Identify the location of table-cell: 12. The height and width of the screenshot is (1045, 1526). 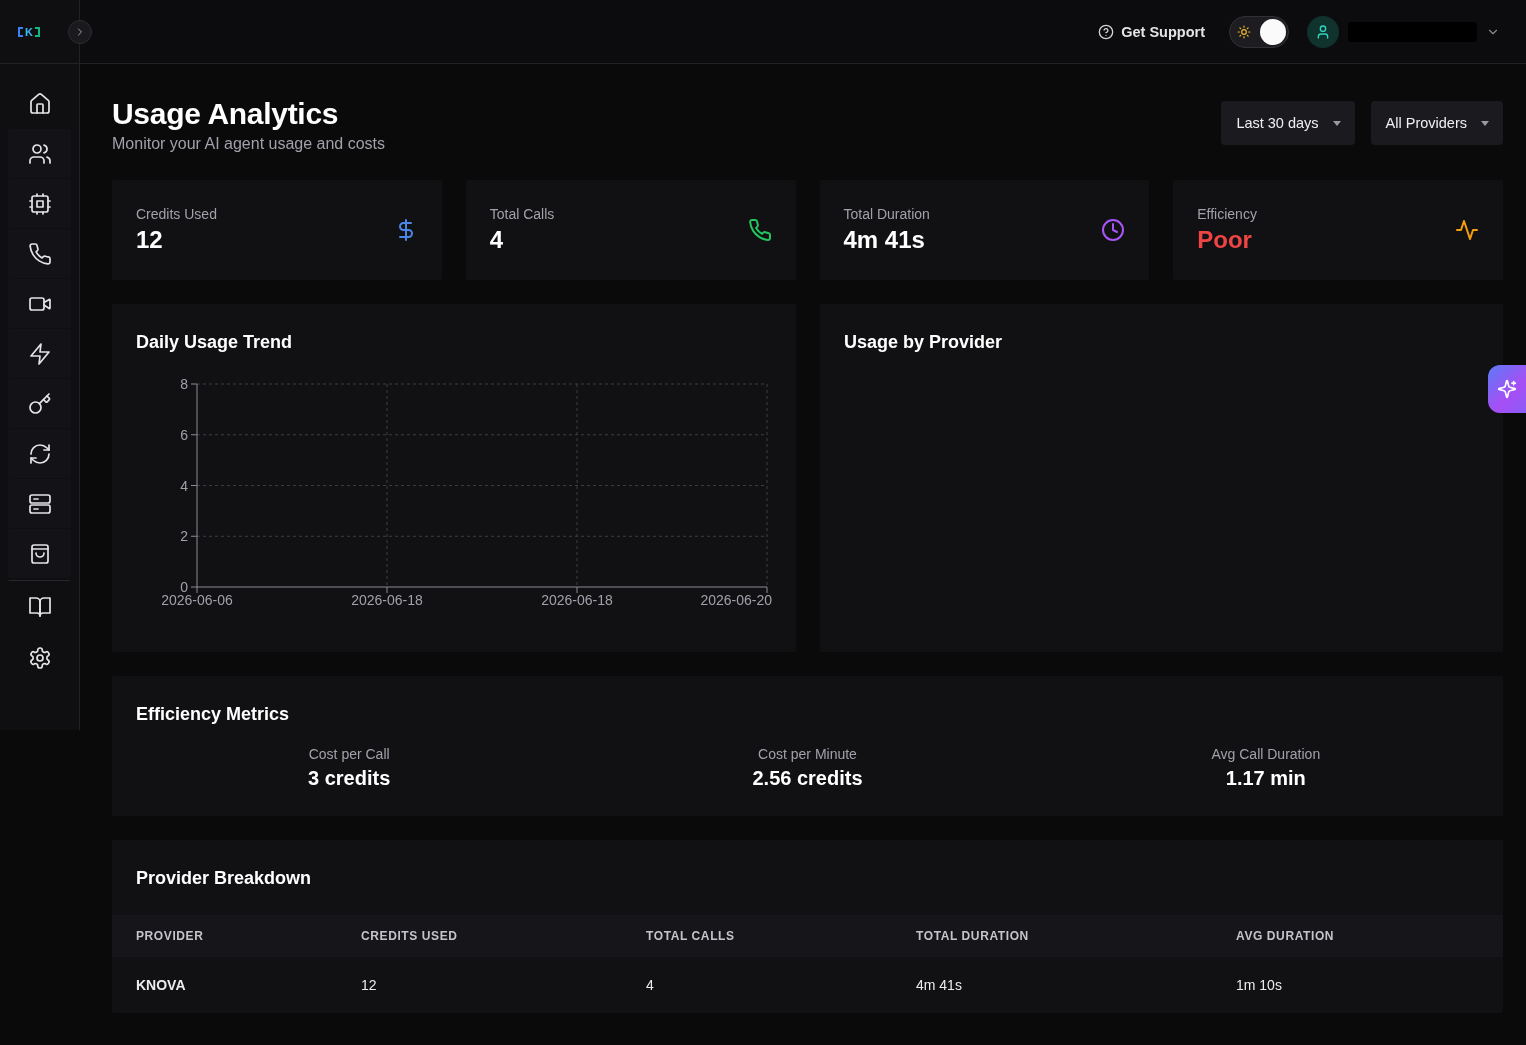
(479, 985).